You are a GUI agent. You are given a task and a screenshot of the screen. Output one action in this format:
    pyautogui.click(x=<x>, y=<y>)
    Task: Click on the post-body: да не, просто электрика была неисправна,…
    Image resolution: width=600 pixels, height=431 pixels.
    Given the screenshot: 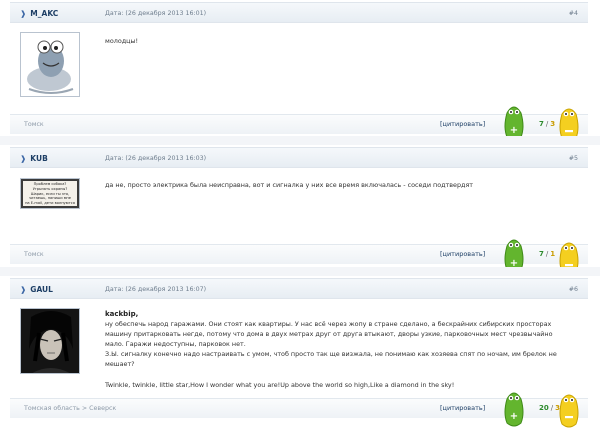 What is the action you would take?
    pyautogui.click(x=289, y=185)
    